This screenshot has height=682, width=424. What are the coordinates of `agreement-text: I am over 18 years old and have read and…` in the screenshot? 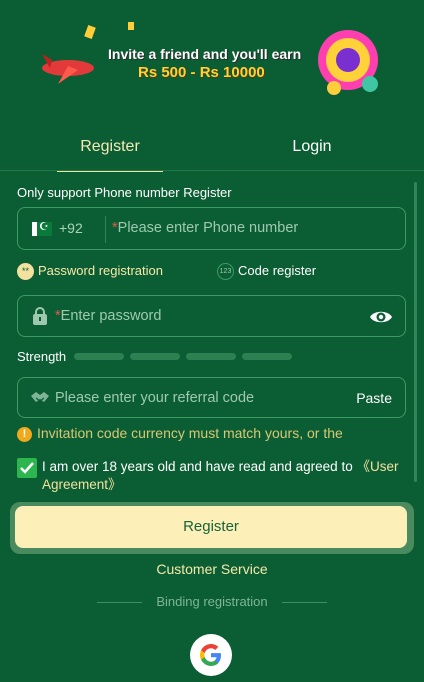 It's located at (224, 476).